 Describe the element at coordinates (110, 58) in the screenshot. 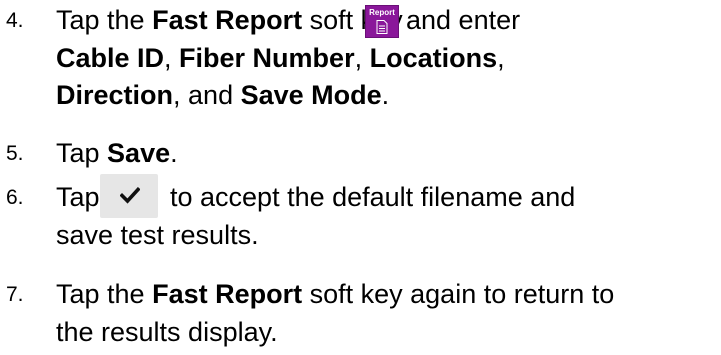

I see `cable-id-label: Cable ID` at that location.